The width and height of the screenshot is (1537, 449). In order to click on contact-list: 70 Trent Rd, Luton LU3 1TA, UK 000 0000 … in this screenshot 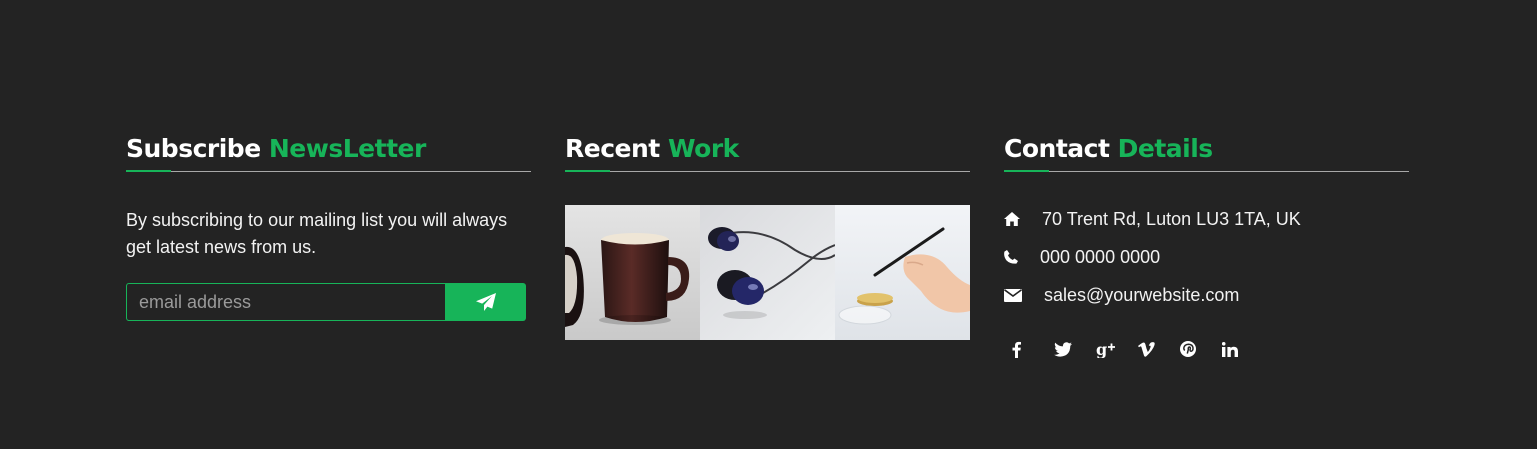, I will do `click(1206, 257)`.